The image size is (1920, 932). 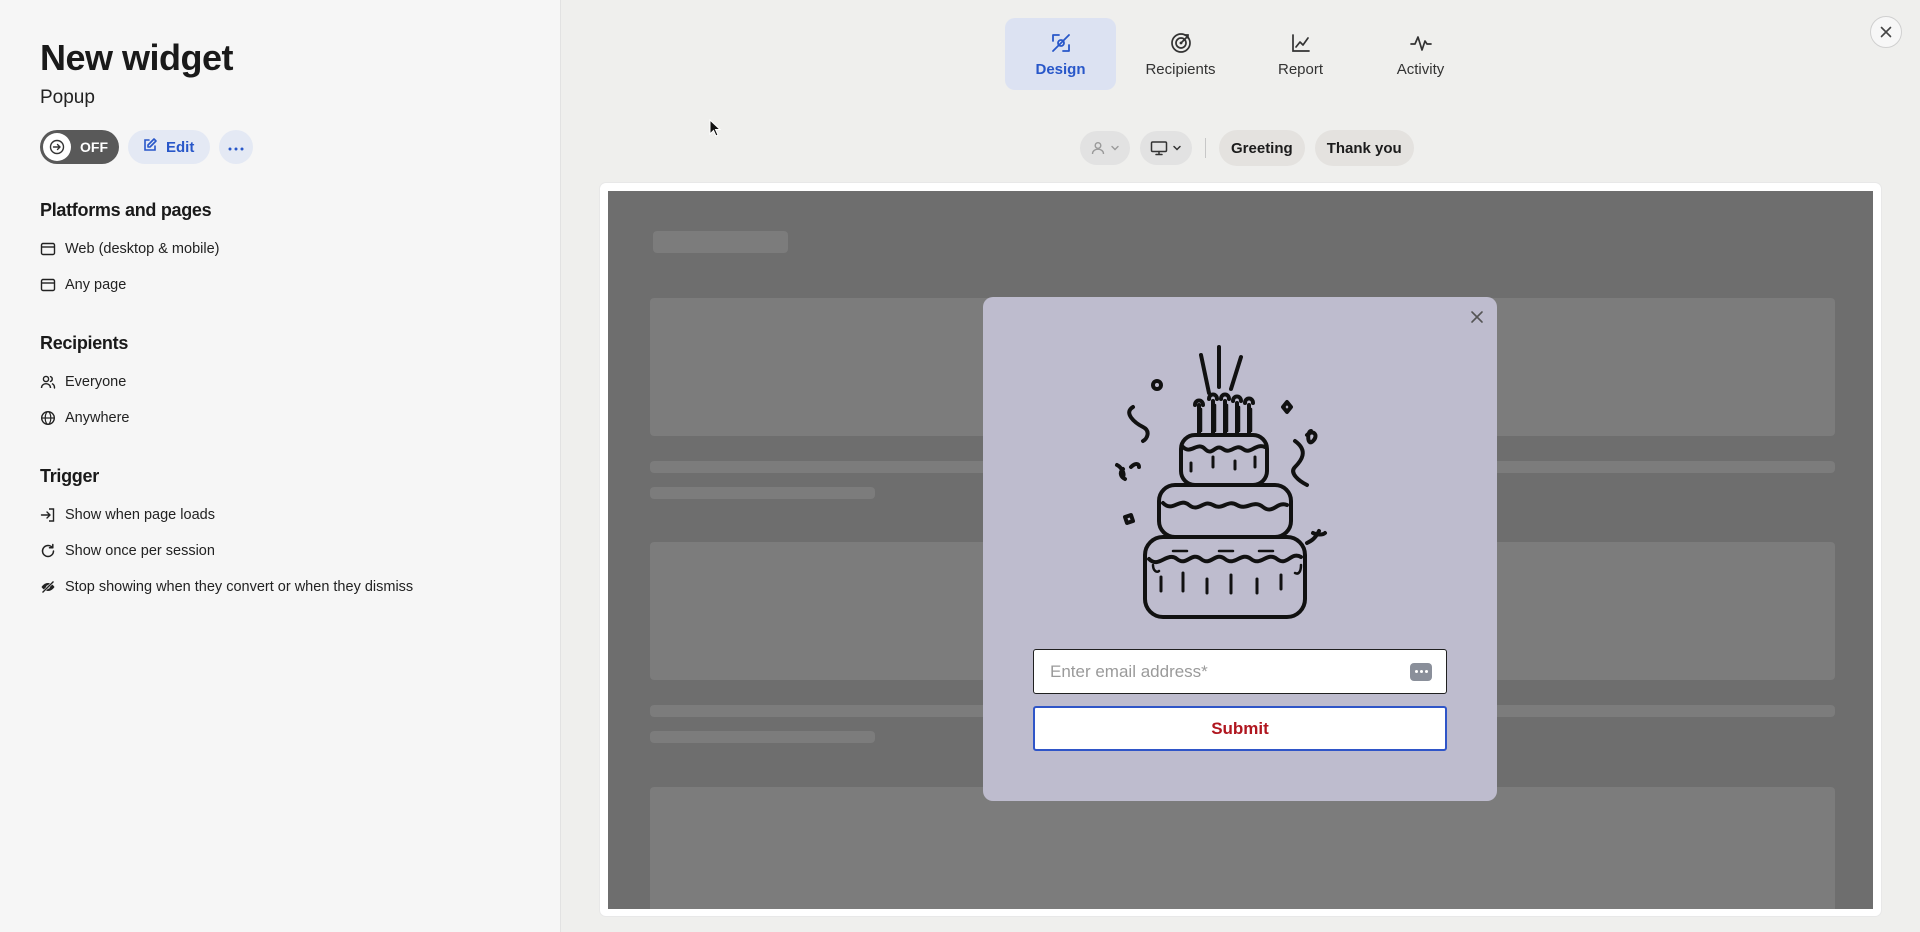 I want to click on toolbar-divider, so click(x=1205, y=148).